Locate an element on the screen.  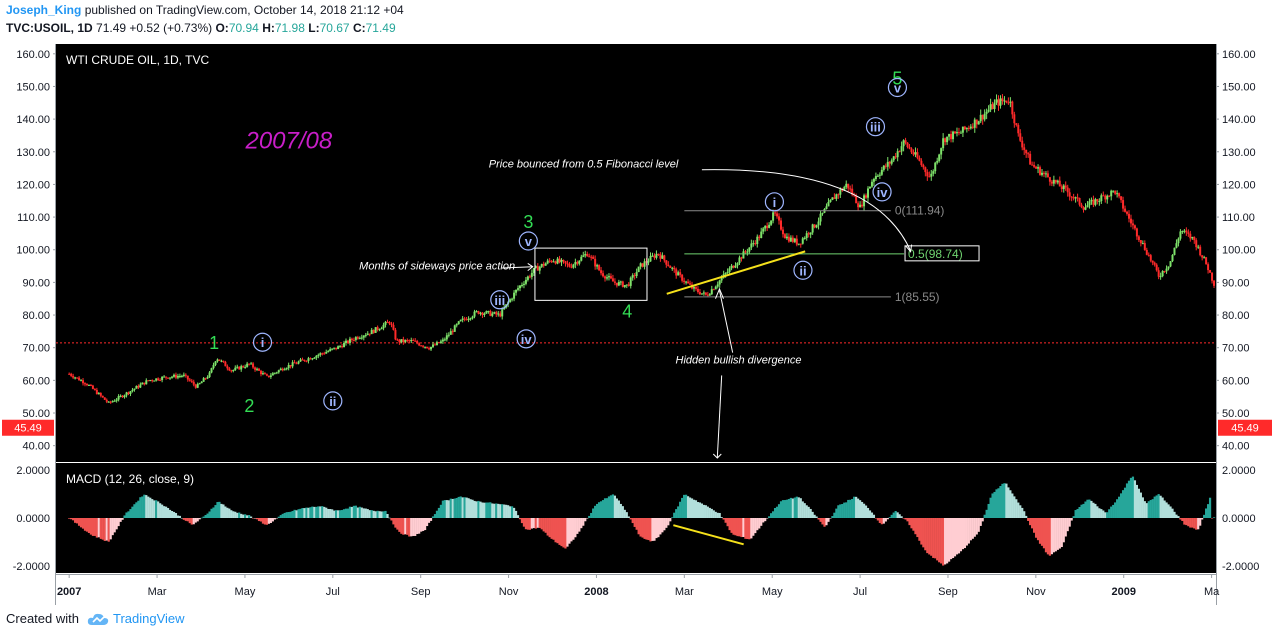
wave-label-iv: iv is located at coordinates (883, 192).